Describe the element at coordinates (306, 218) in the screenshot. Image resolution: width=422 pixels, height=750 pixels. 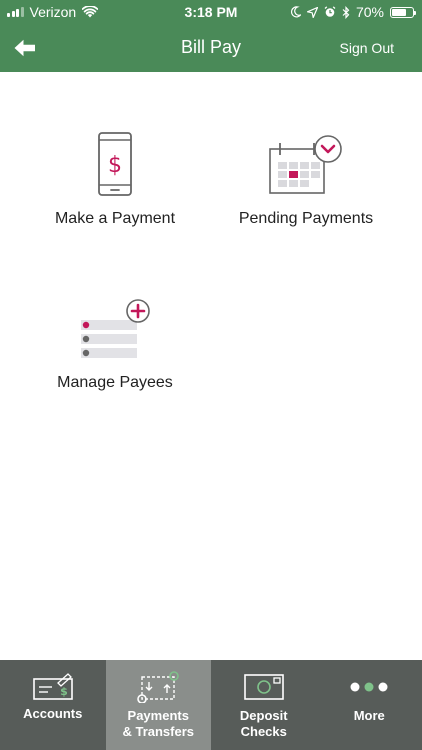
I see `pending-payments-label: Pending Payments` at that location.